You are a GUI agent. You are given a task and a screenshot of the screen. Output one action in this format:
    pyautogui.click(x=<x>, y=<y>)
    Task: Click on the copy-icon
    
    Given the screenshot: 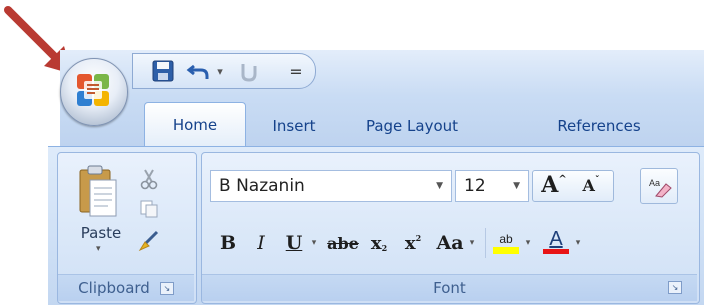 What is the action you would take?
    pyautogui.click(x=149, y=209)
    